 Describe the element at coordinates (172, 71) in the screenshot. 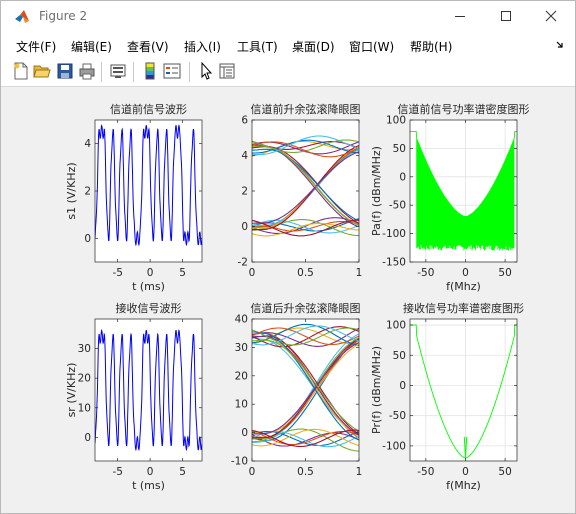

I see `legend-icon` at that location.